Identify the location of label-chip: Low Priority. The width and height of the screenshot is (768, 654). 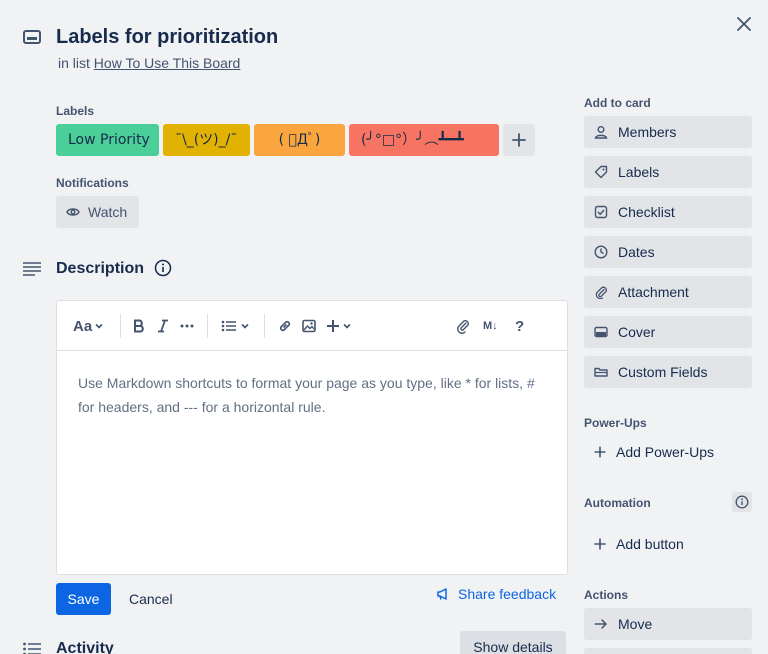
(107, 140).